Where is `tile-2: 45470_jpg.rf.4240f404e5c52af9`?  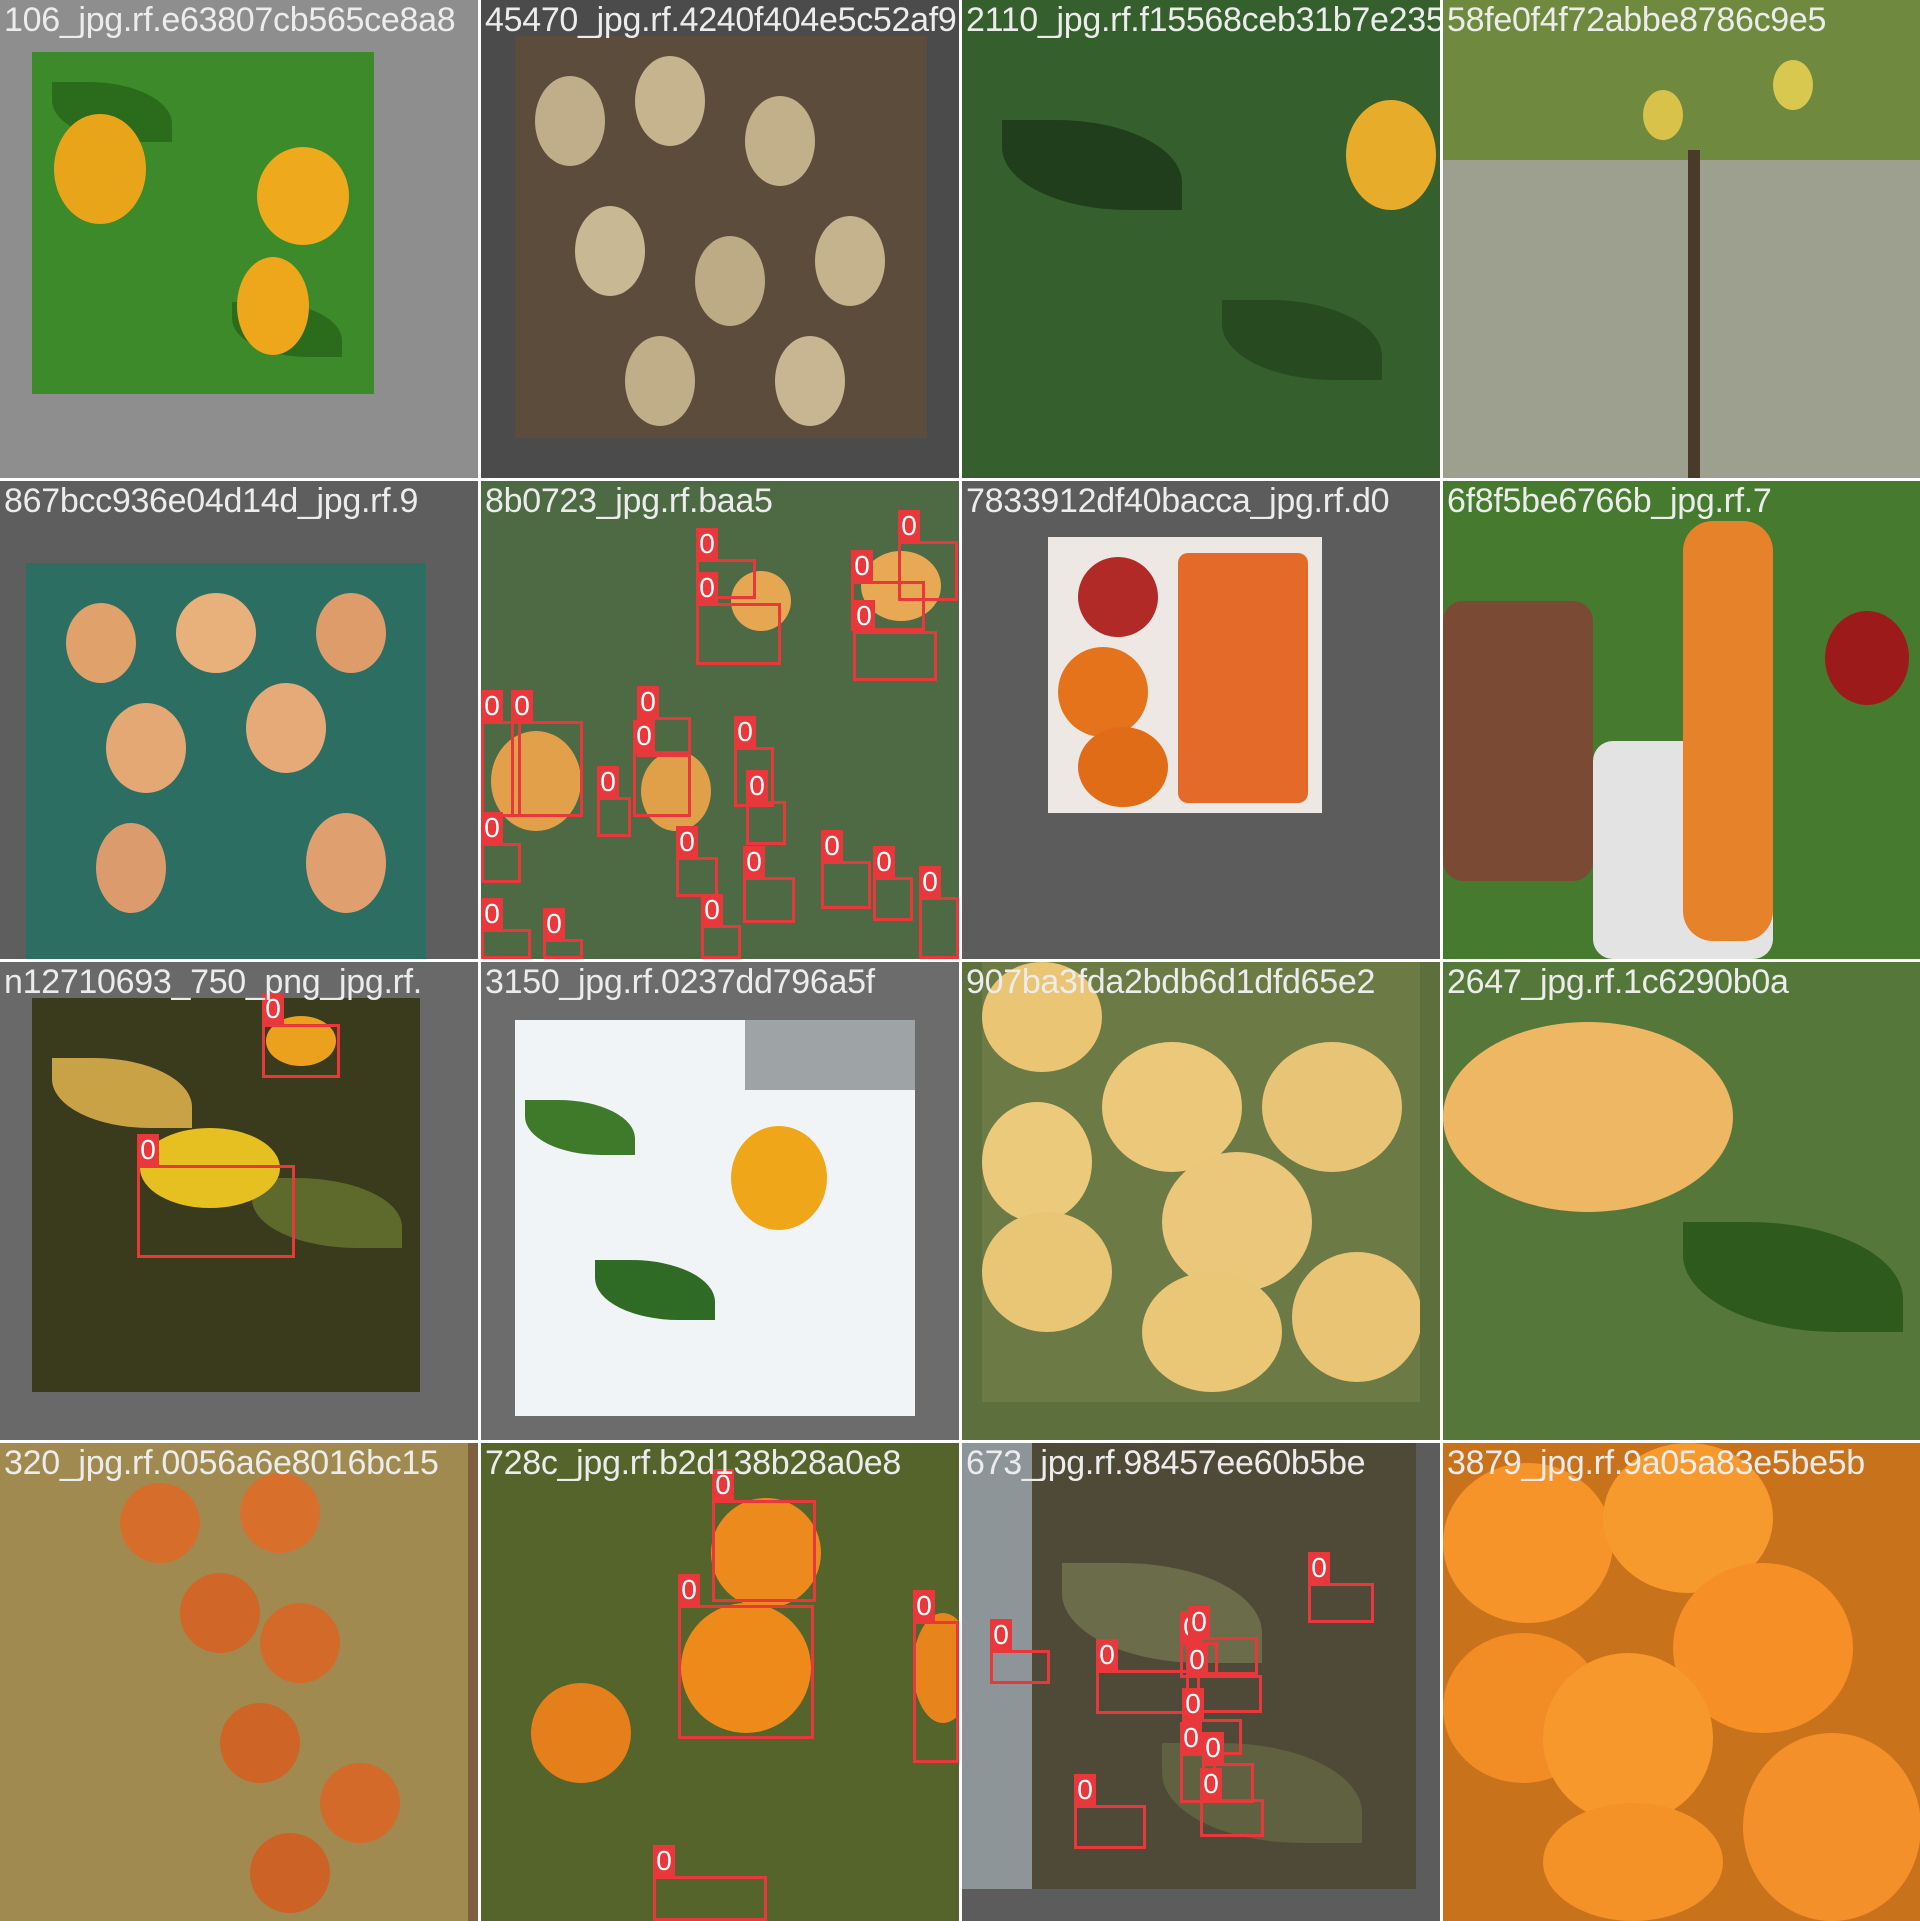
tile-2: 45470_jpg.rf.4240f404e5c52af9 is located at coordinates (720, 239).